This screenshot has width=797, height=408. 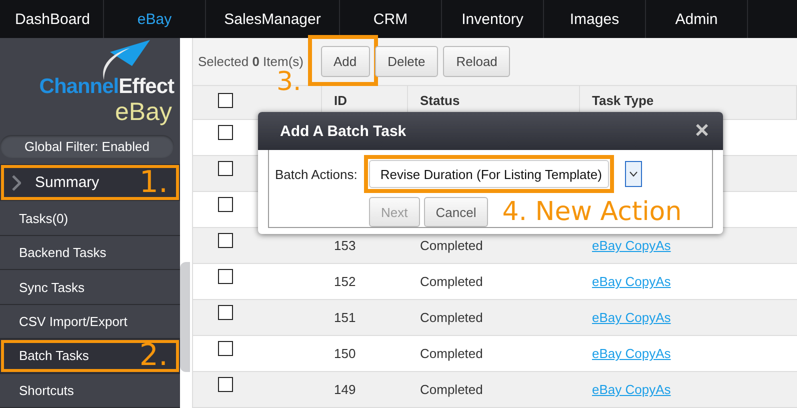 I want to click on table-row: 149 Completed eBay CopyAs, so click(x=495, y=390).